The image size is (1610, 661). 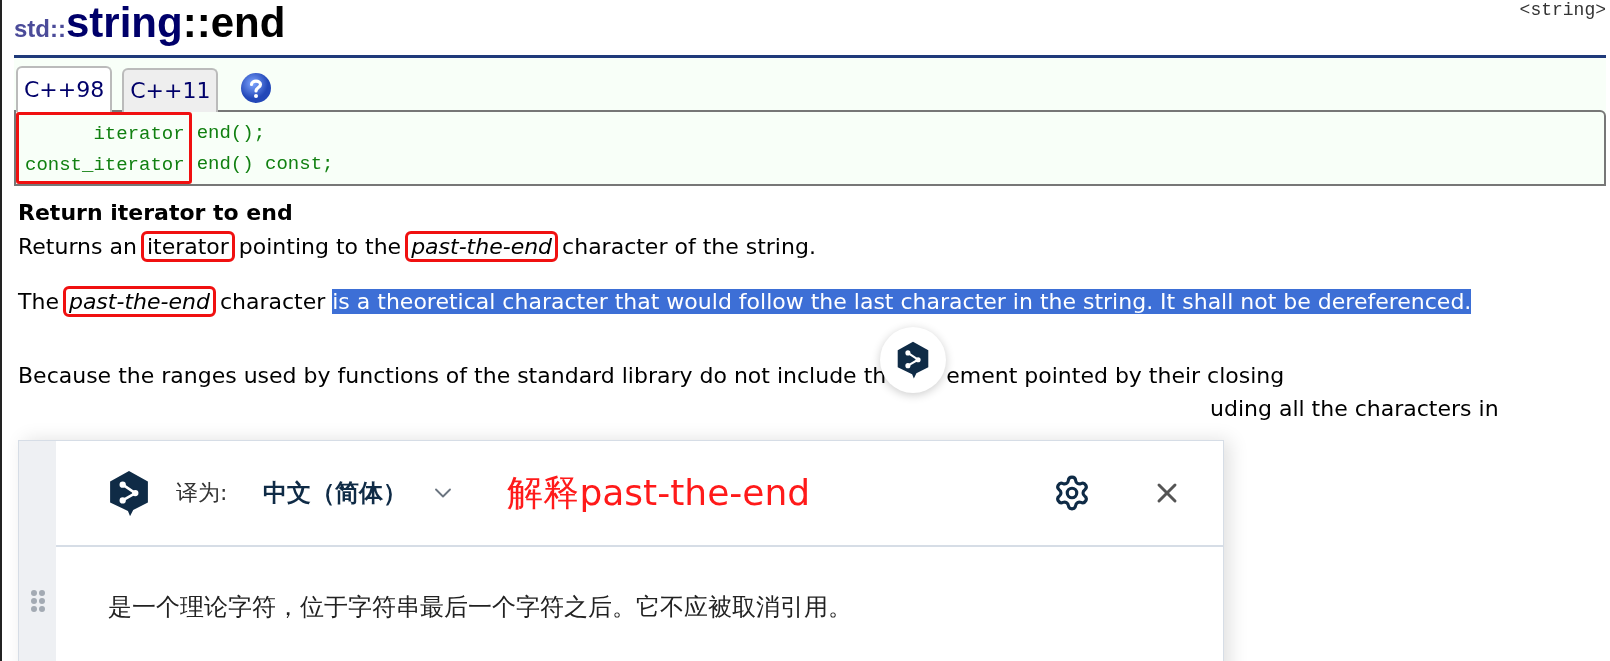 What do you see at coordinates (170, 90) in the screenshot?
I see `version-tab: C++11` at bounding box center [170, 90].